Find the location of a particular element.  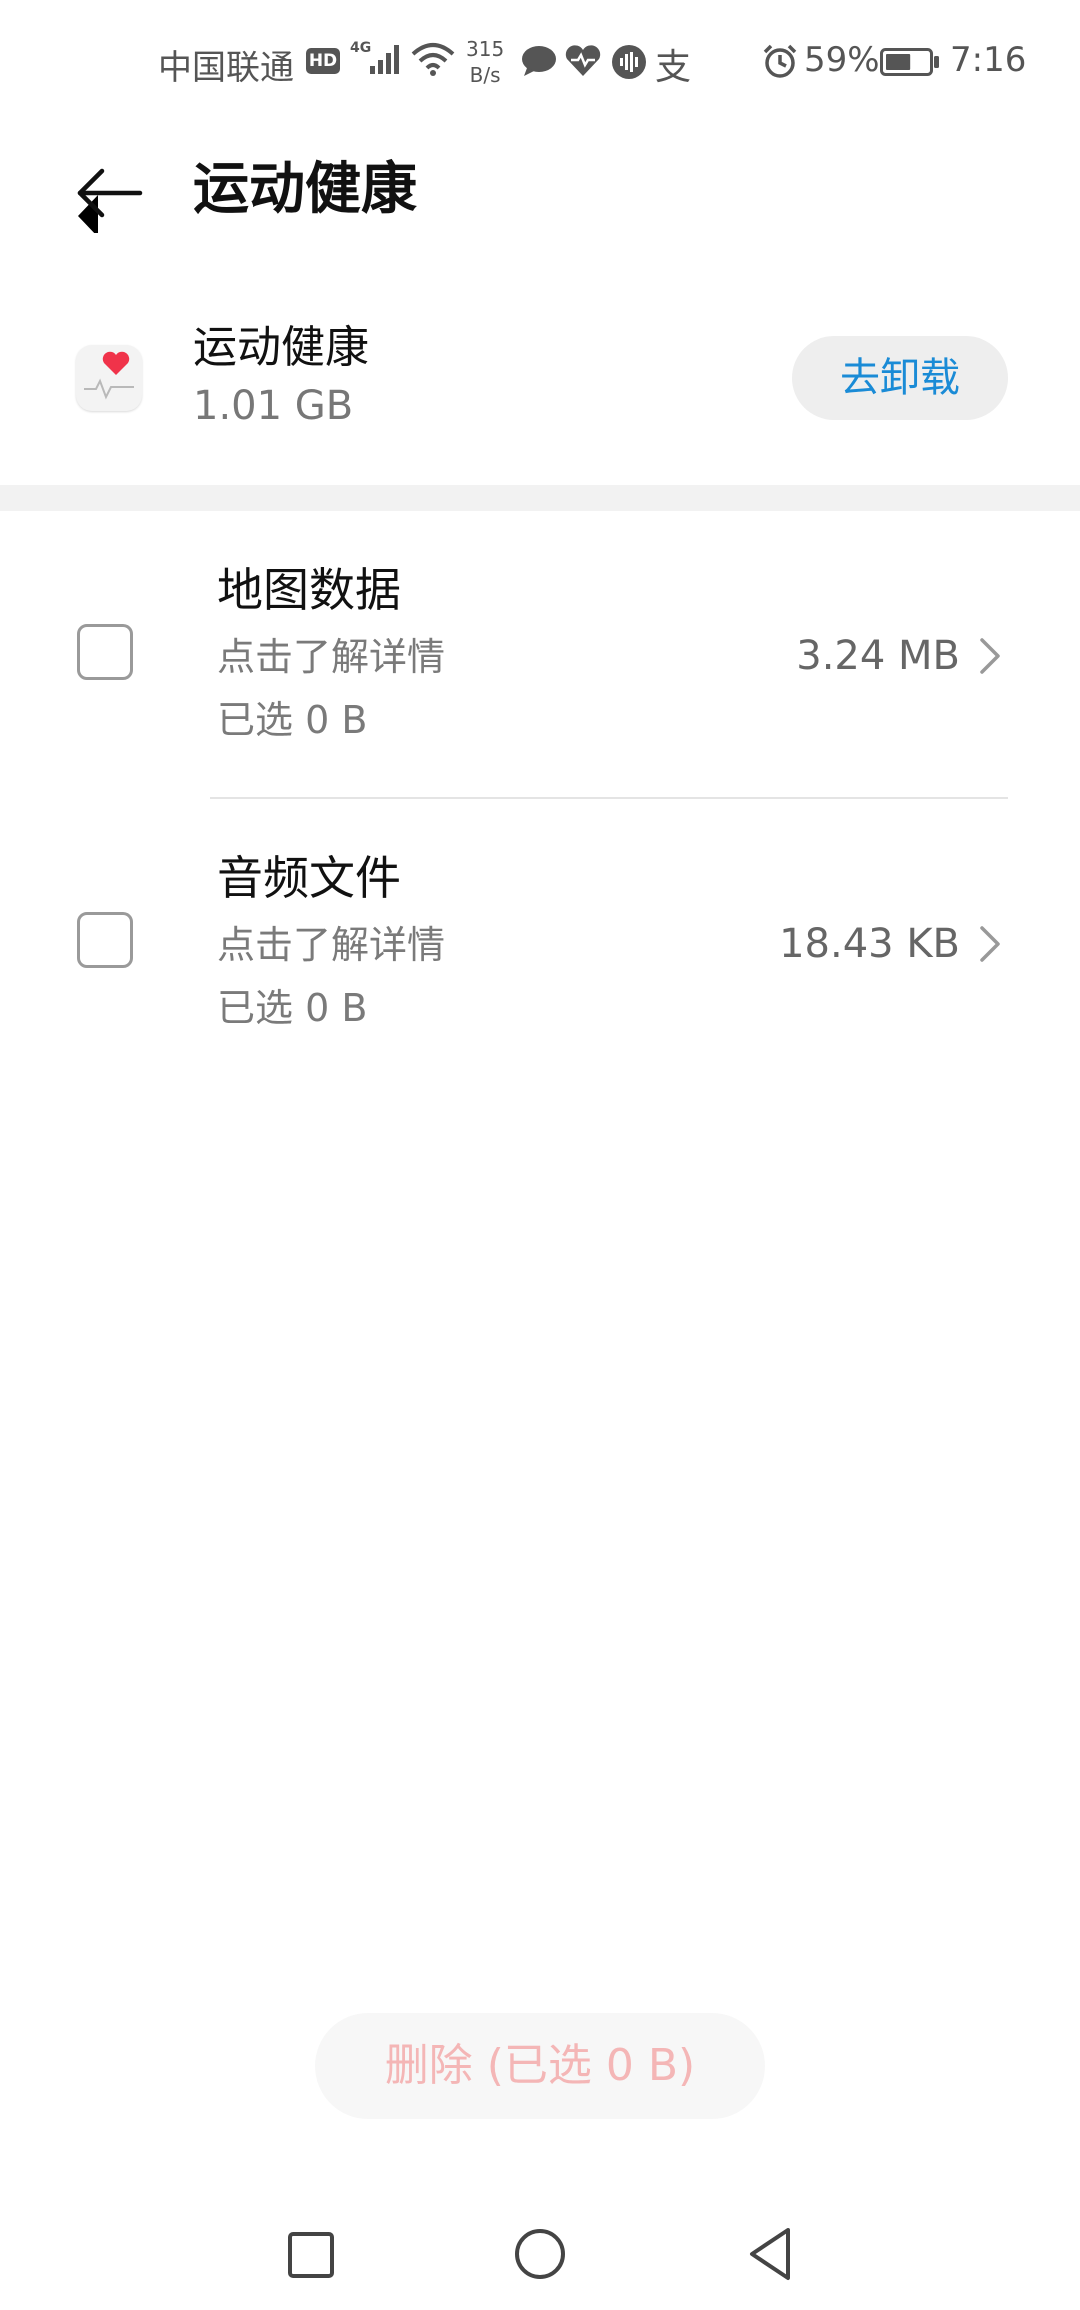

app-size: 1.01 GB is located at coordinates (273, 406).